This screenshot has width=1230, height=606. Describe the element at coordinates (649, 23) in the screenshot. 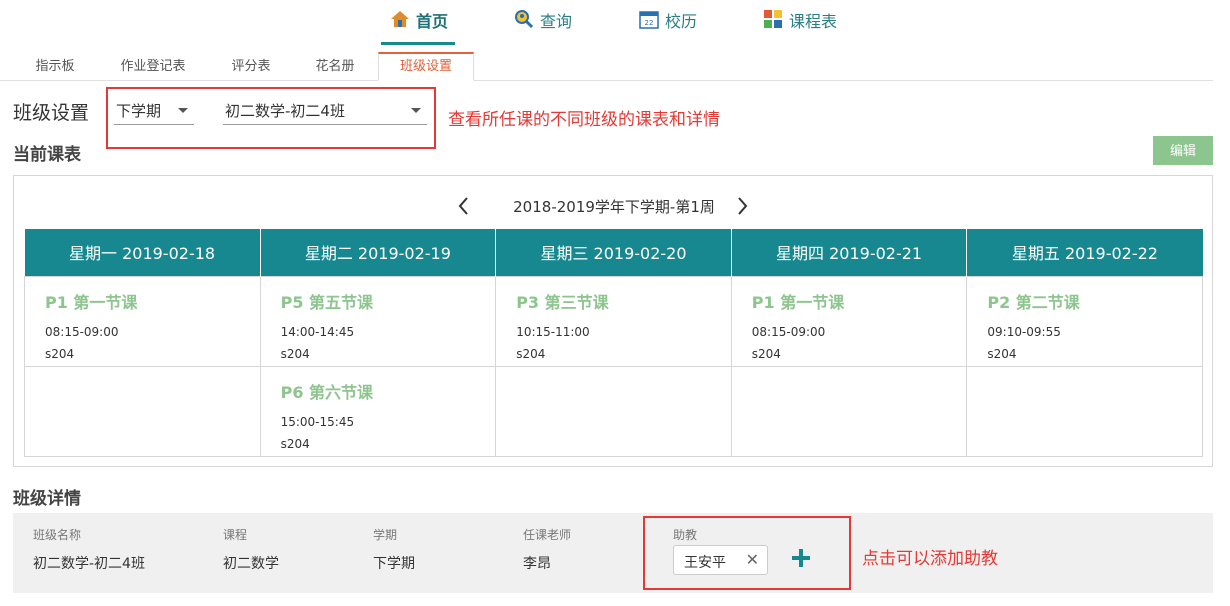

I see `svg-text: 22` at that location.